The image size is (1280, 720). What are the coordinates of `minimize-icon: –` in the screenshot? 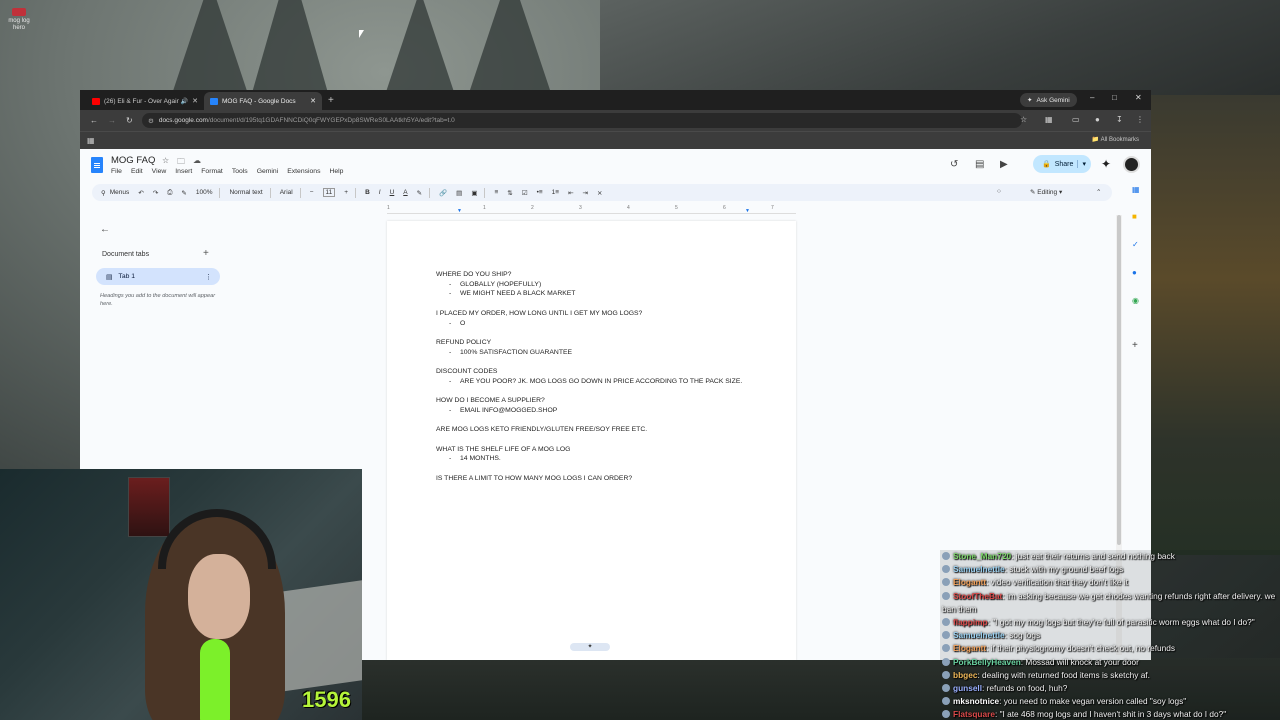 It's located at (1092, 97).